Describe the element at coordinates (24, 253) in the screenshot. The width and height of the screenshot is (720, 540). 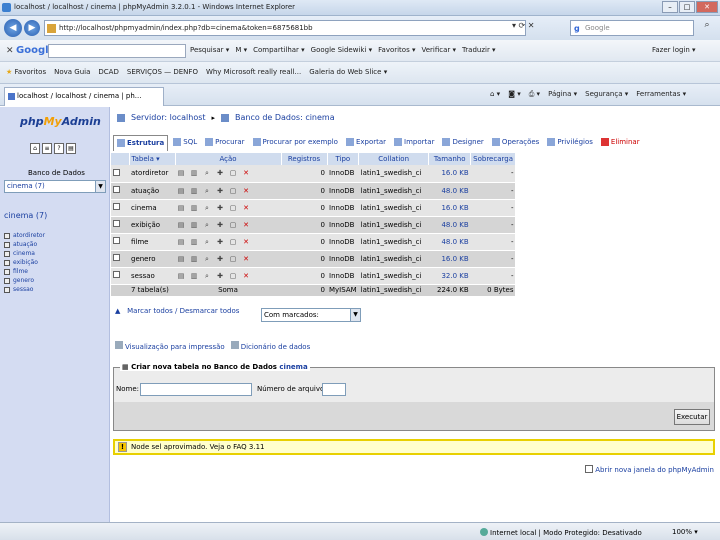
I see `sidebar-item-cinema: cinema` at that location.